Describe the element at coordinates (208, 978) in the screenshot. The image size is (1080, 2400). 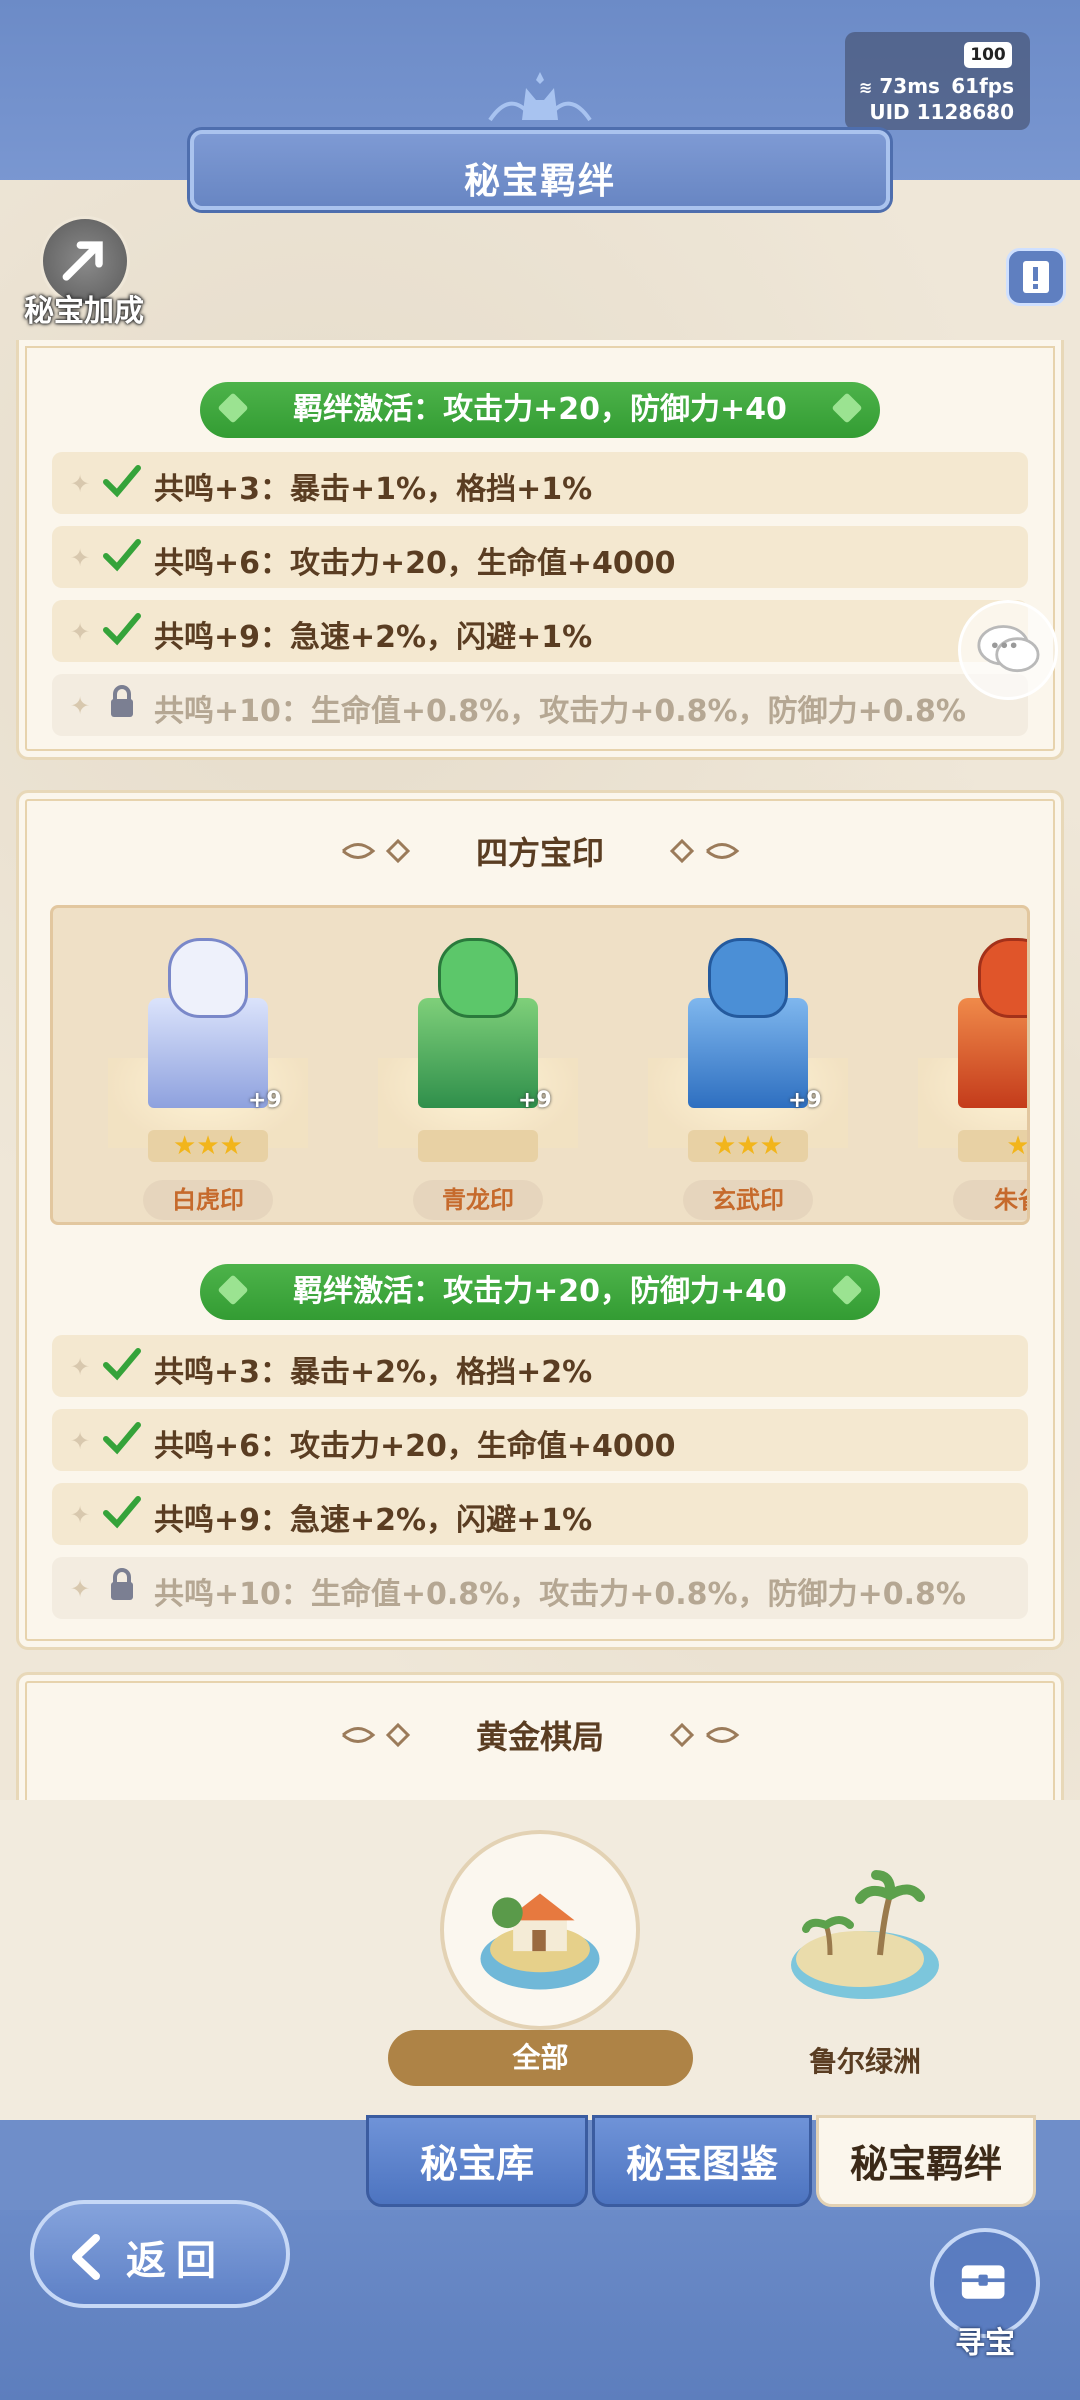
I see `tiger-figure-icon` at that location.